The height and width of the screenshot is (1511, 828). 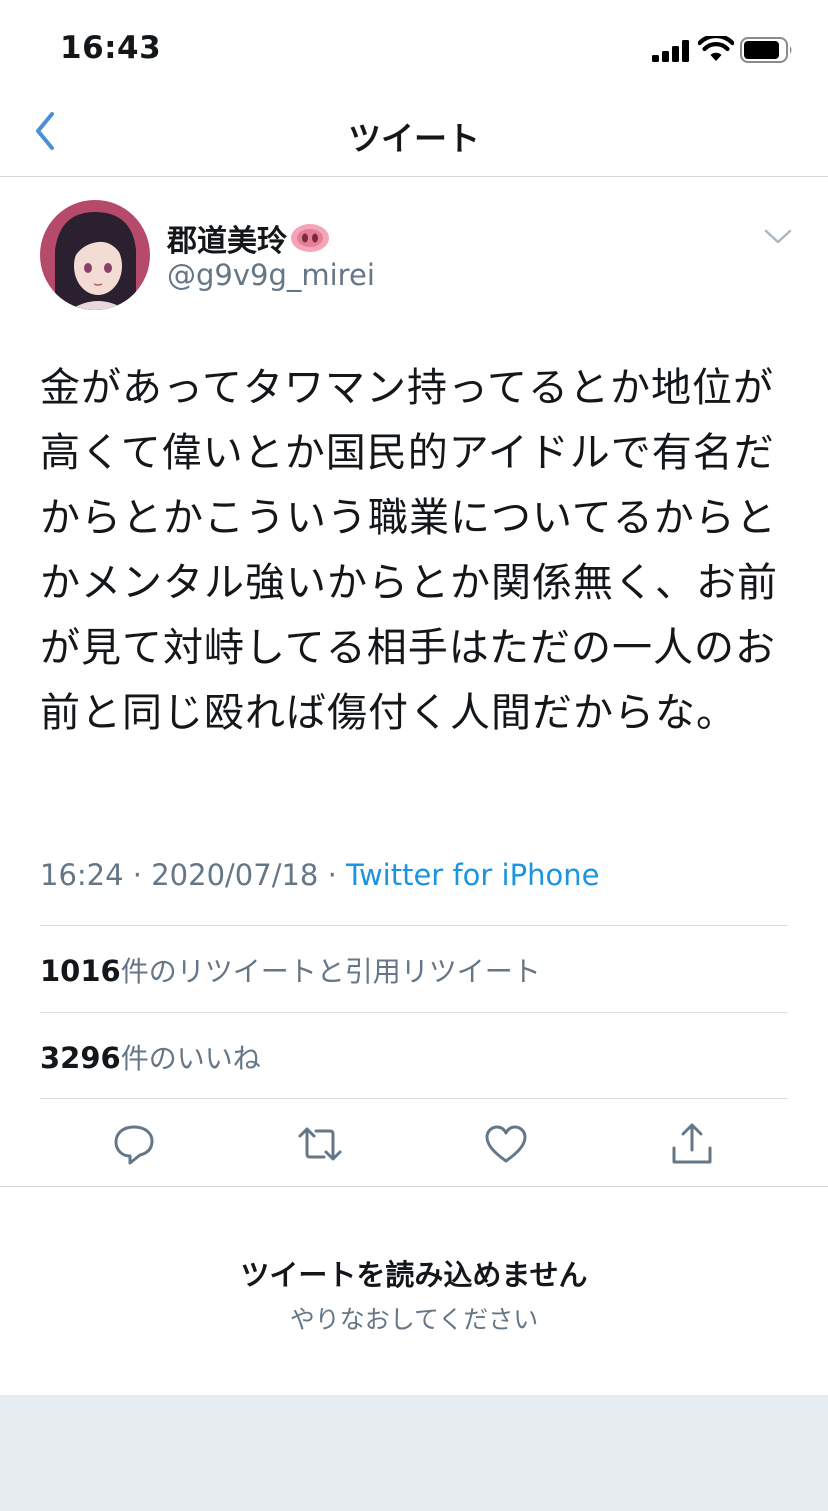 I want to click on like-label: 件のいいね, so click(x=190, y=1058).